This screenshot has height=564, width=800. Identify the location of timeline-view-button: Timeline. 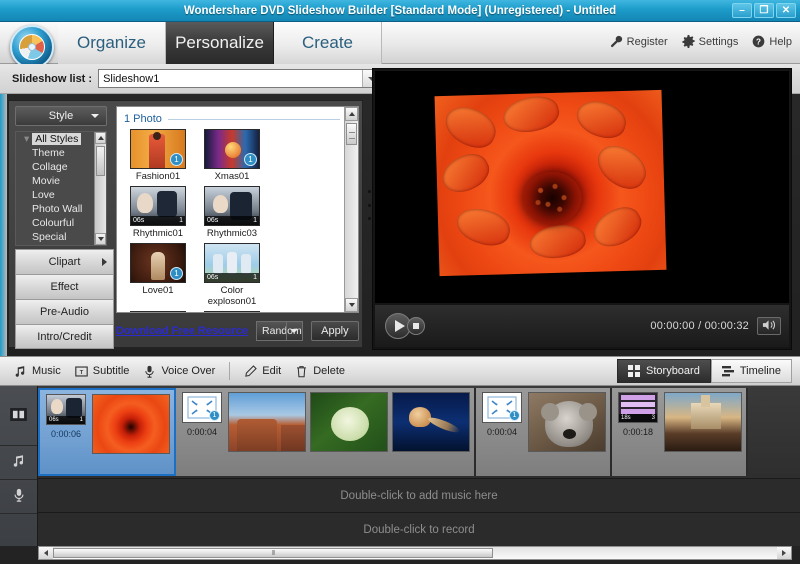
(751, 371).